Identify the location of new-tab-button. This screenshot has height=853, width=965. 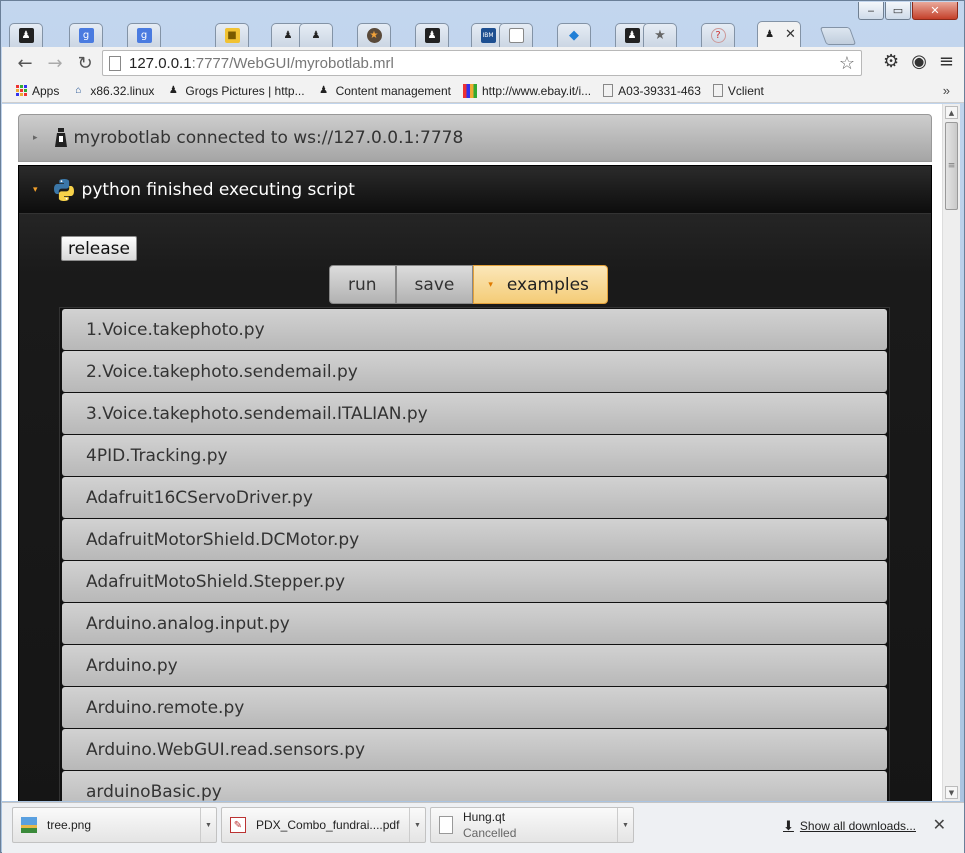
(838, 36).